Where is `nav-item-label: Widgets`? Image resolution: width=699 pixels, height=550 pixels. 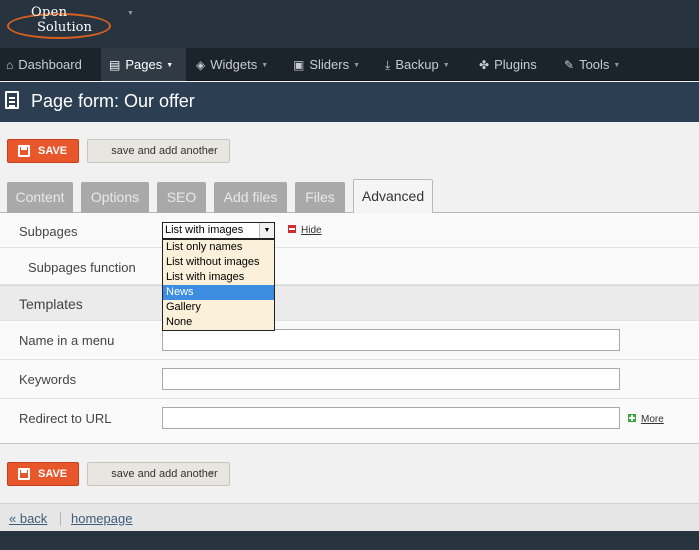 nav-item-label: Widgets is located at coordinates (234, 64).